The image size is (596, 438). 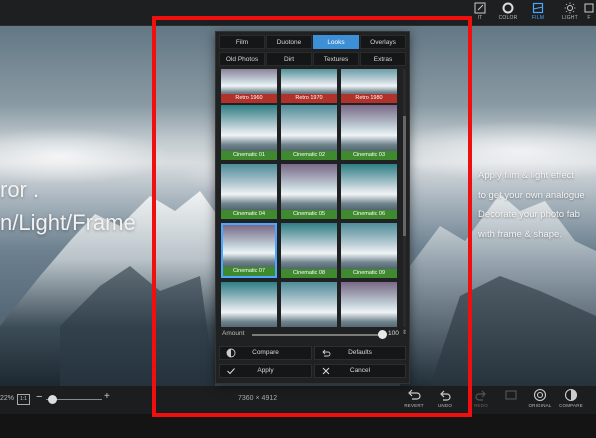 What do you see at coordinates (249, 191) in the screenshot?
I see `look-thumbnail: Cinematic 04` at bounding box center [249, 191].